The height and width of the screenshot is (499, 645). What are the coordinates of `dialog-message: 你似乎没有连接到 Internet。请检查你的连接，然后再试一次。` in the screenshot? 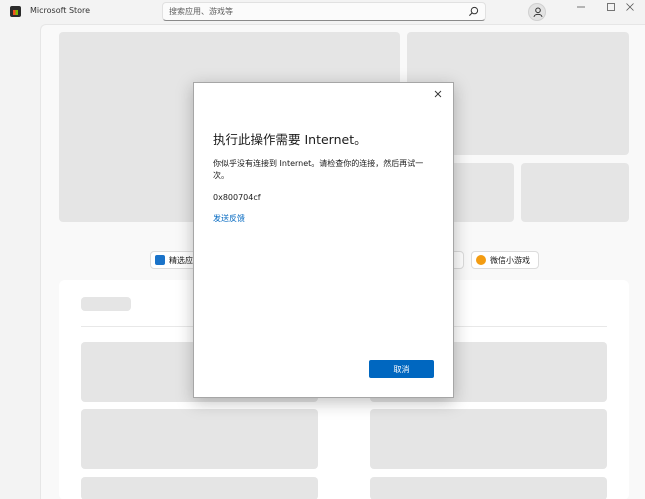 It's located at (318, 169).